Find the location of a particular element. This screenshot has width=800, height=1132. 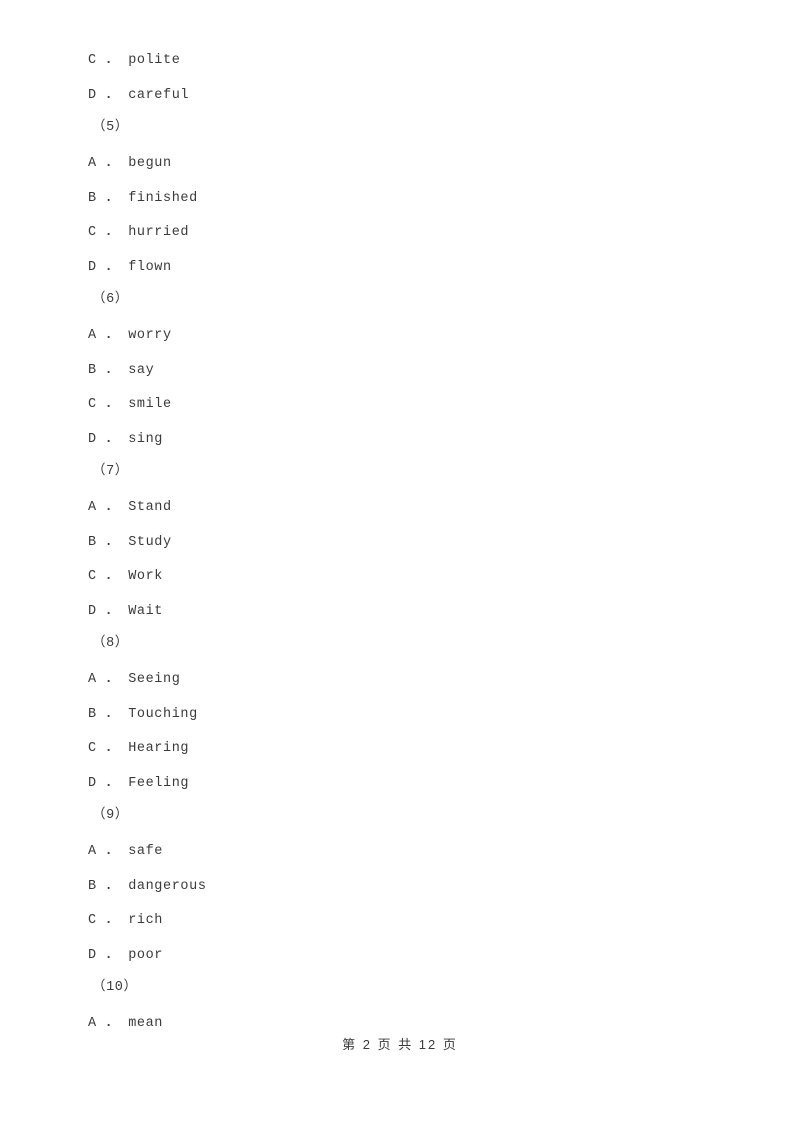

answer-option: C ． rich is located at coordinates (126, 920).